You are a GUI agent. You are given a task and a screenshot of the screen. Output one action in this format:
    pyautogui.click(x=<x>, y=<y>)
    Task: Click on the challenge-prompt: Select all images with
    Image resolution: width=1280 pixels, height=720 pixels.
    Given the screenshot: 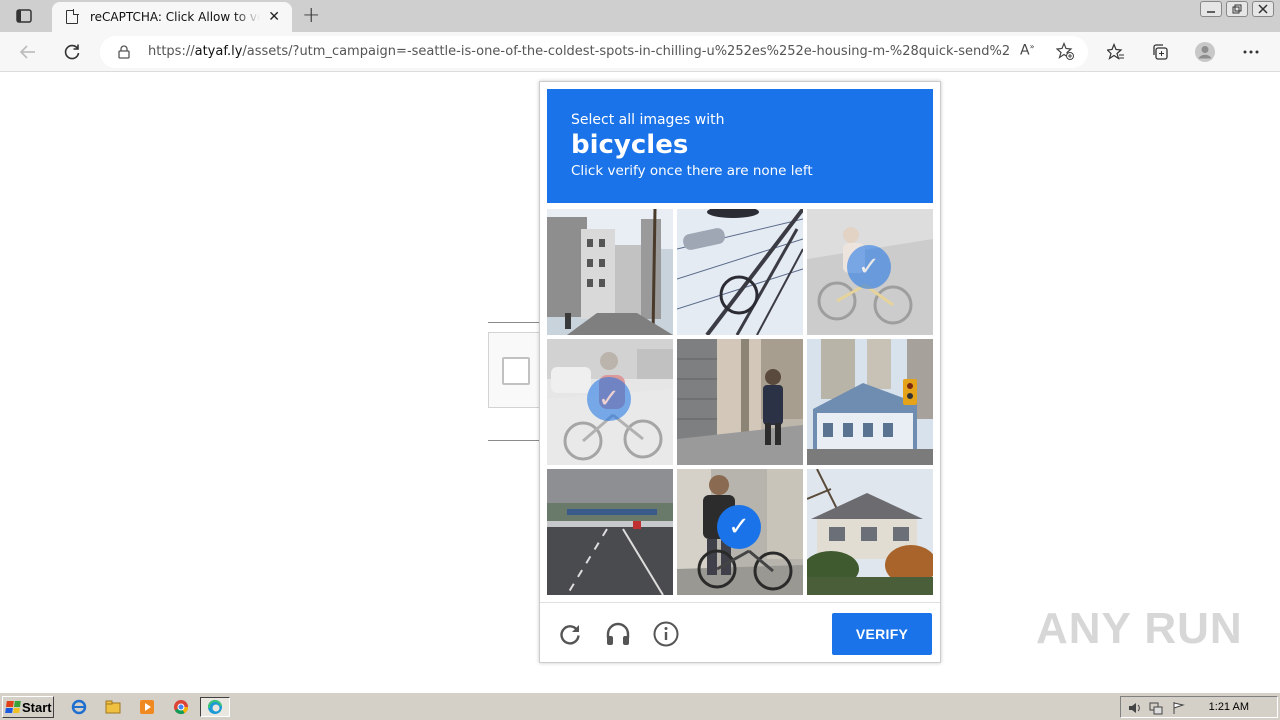 What is the action you would take?
    pyautogui.click(x=648, y=120)
    